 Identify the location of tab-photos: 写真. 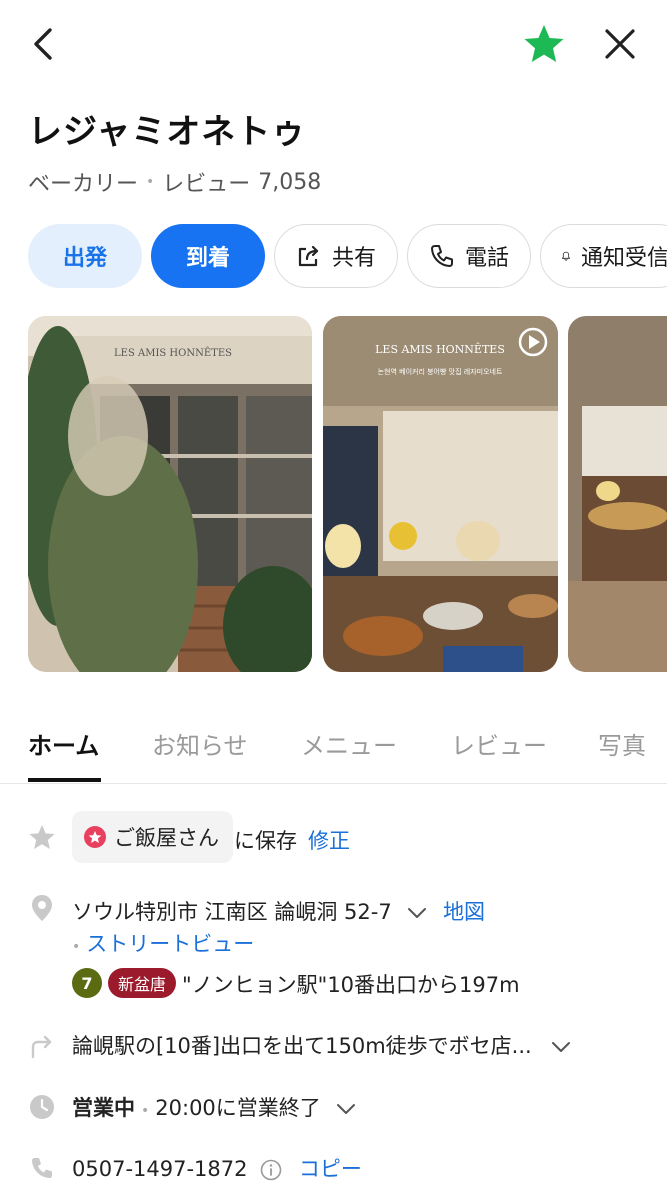
(622, 743).